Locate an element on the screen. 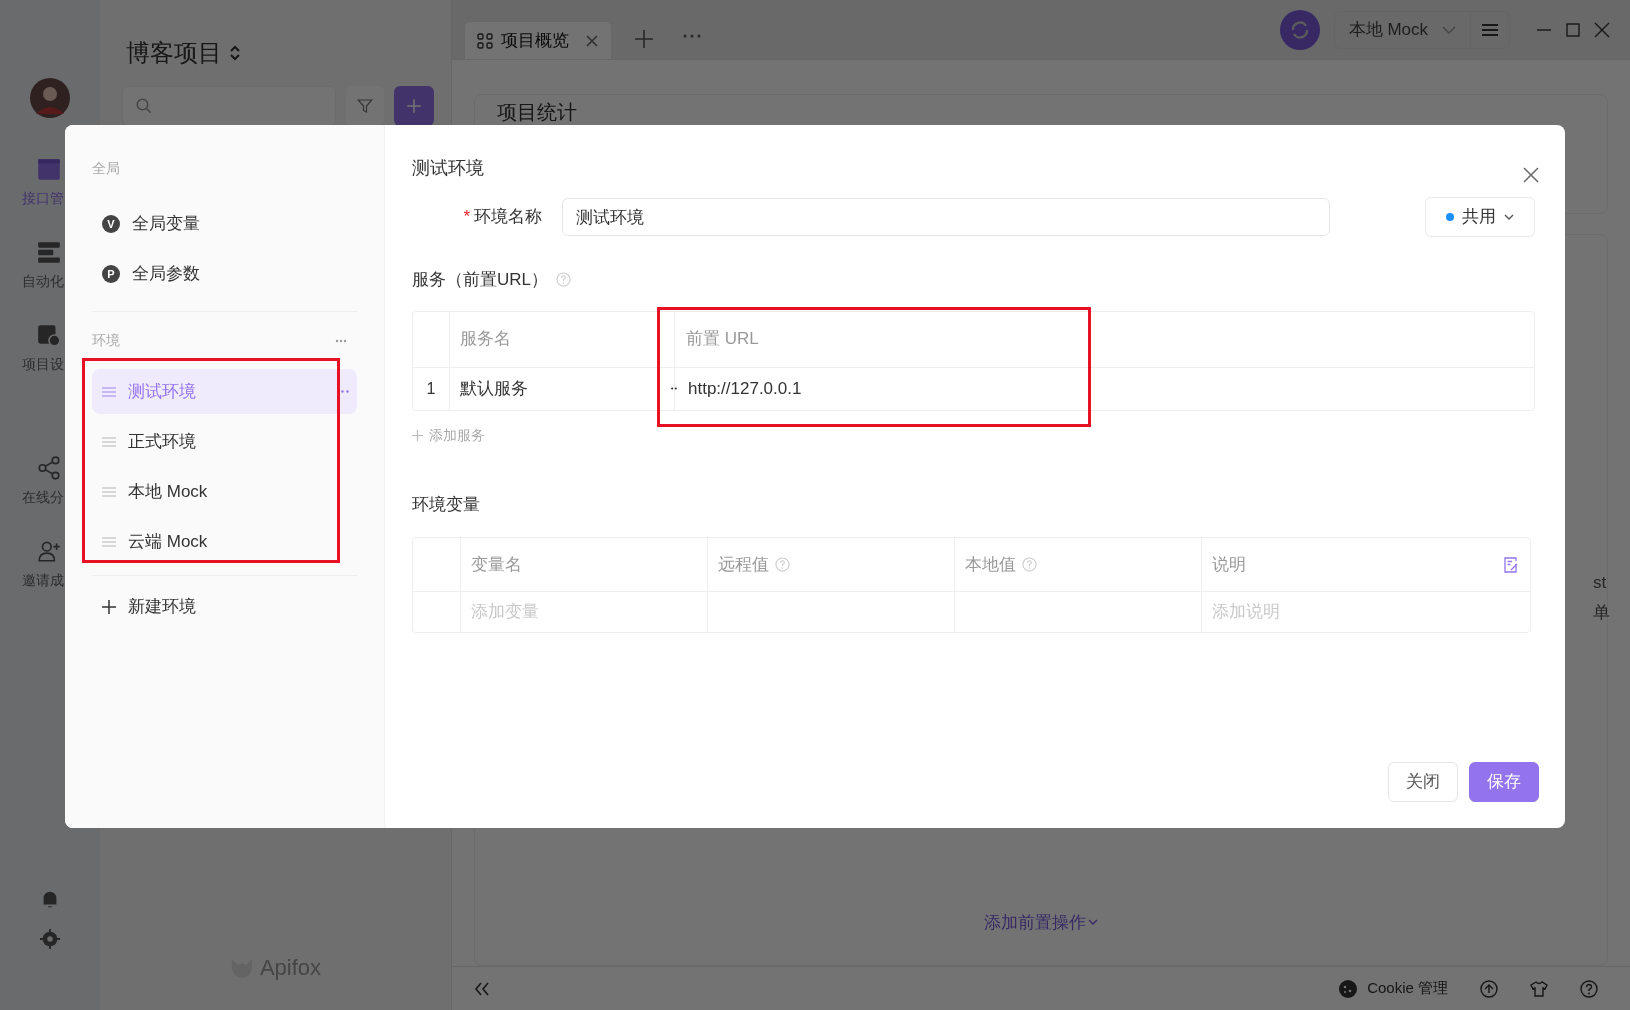  text-fragment: st is located at coordinates (1600, 583).